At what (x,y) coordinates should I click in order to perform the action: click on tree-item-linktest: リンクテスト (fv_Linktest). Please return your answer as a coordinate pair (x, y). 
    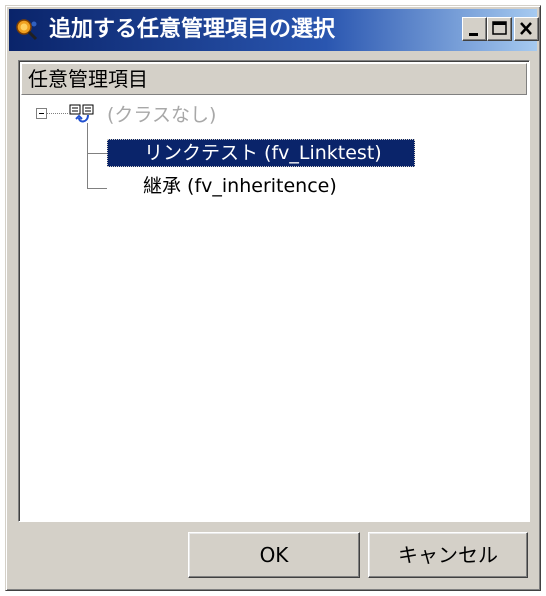
    Looking at the image, I should click on (261, 153).